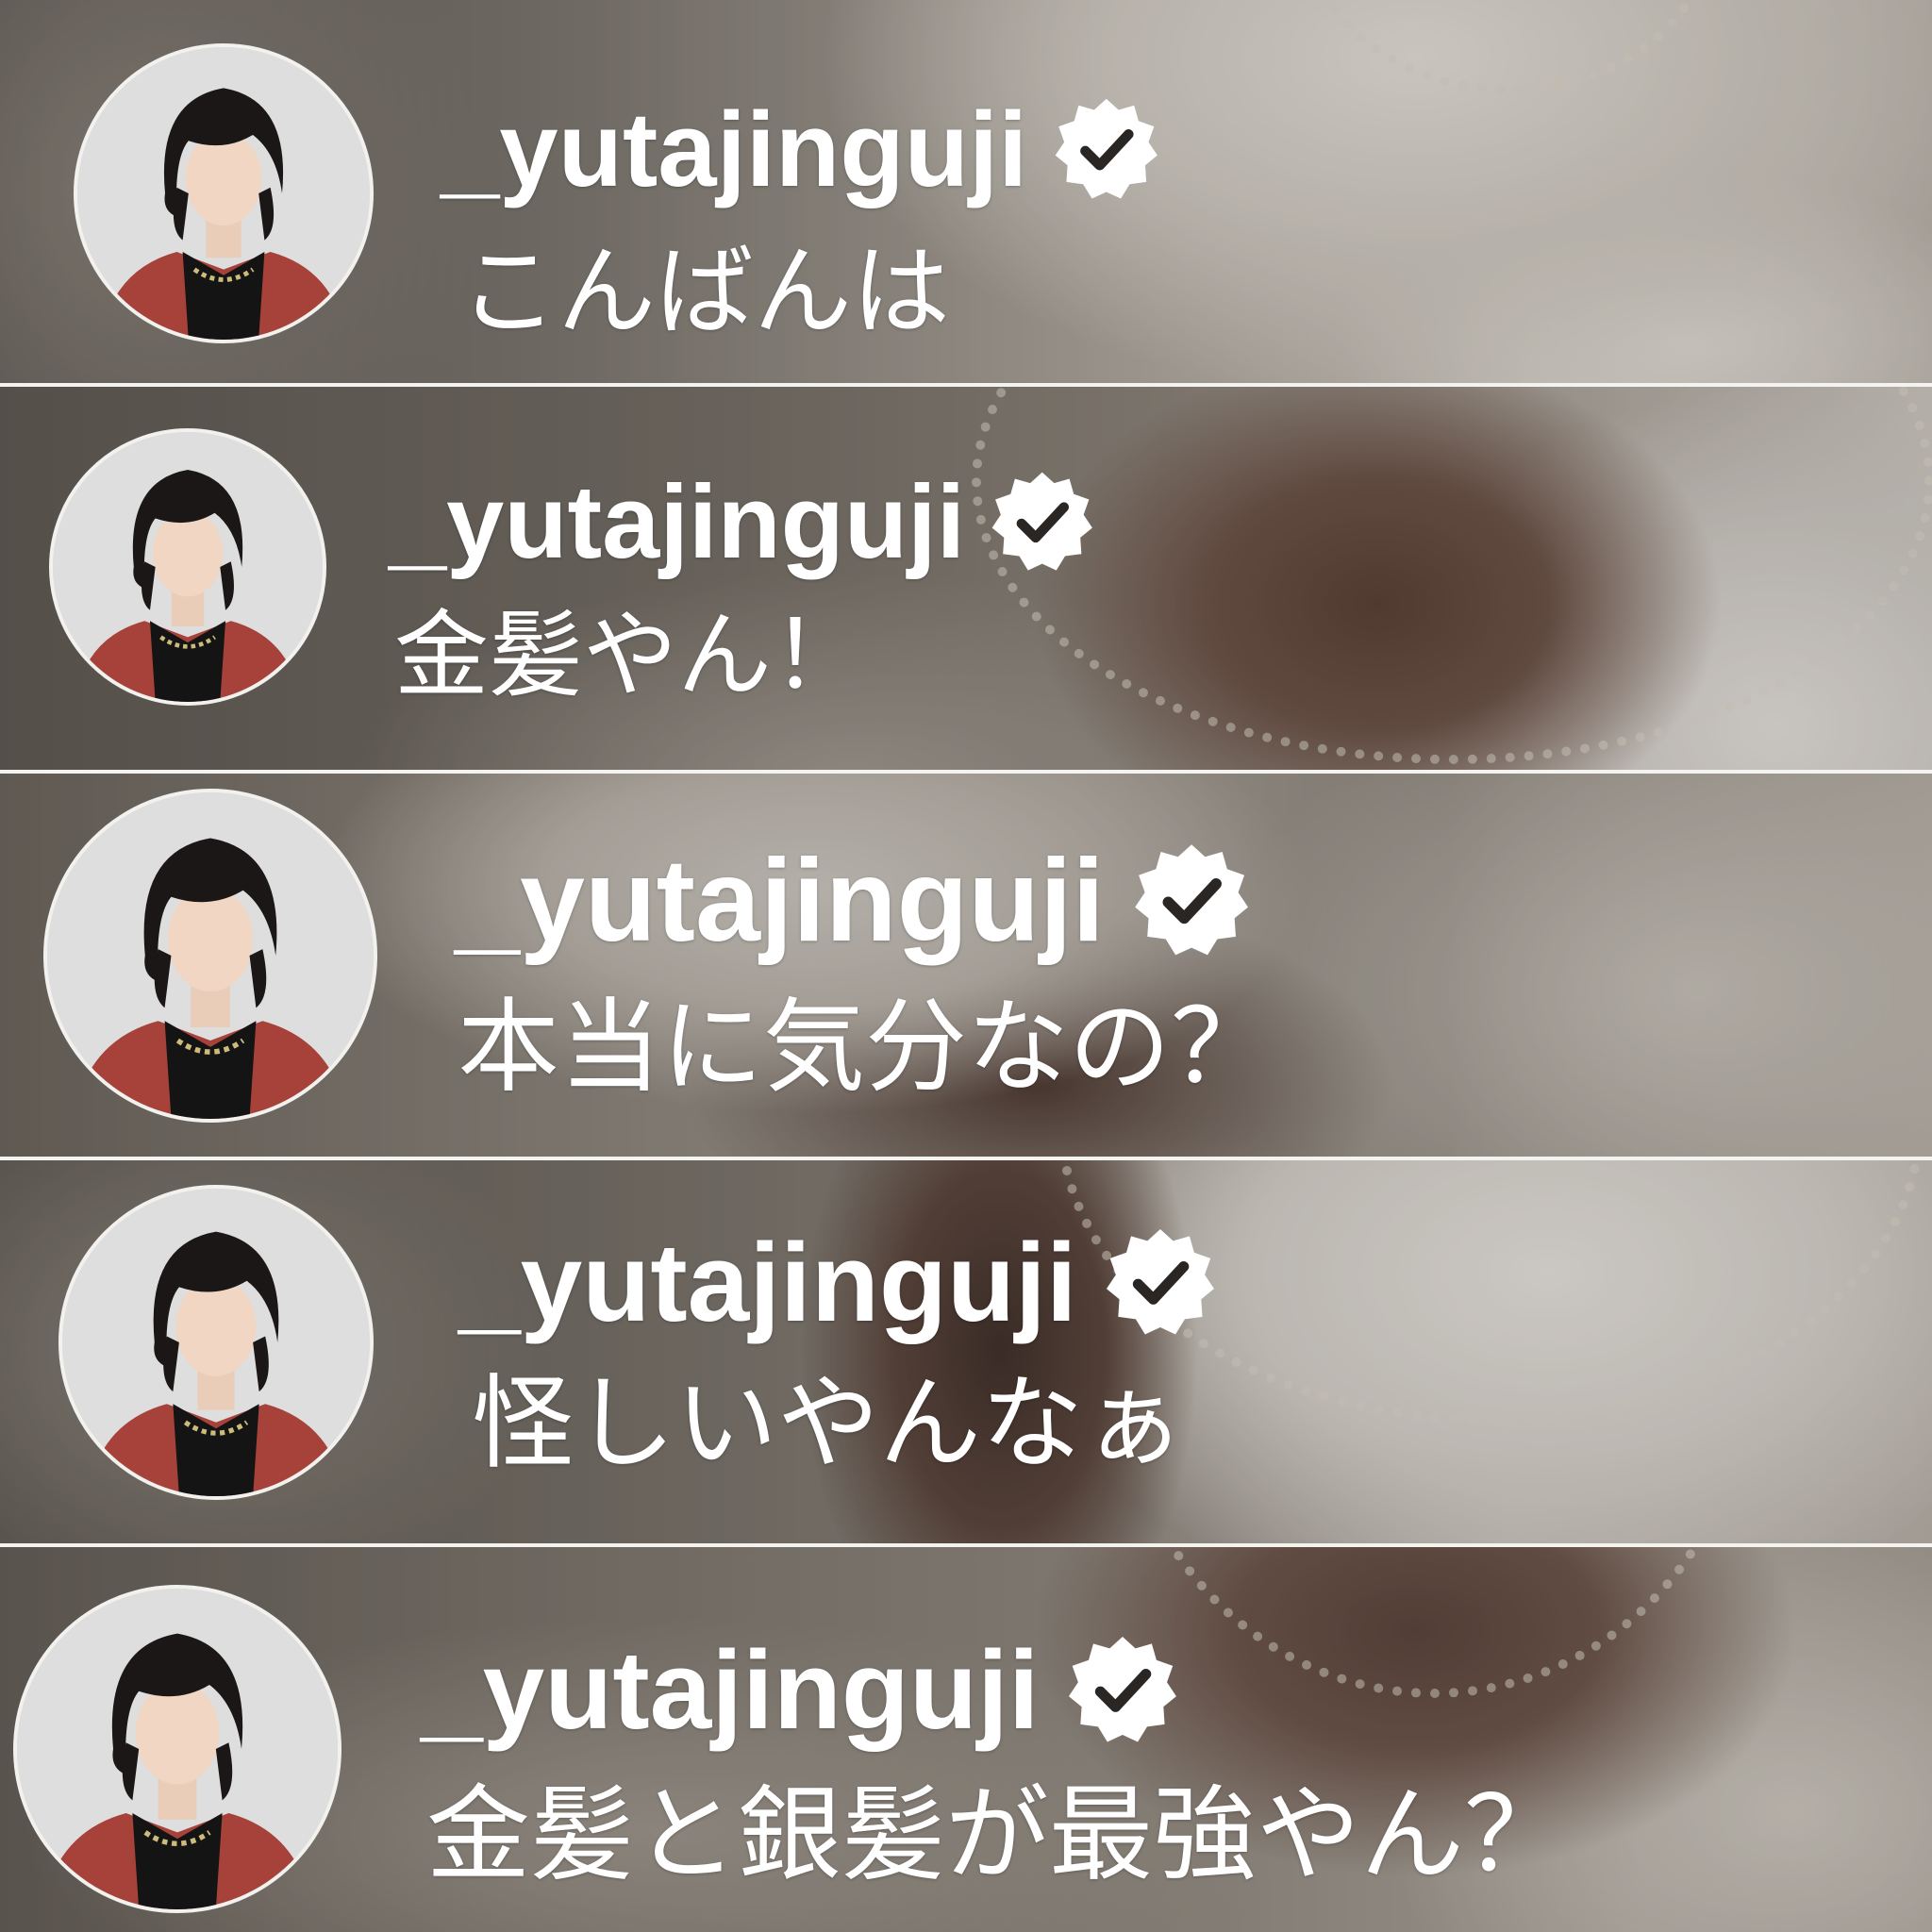 The height and width of the screenshot is (1932, 1932). I want to click on comment-text: 金髪やん！, so click(630, 655).